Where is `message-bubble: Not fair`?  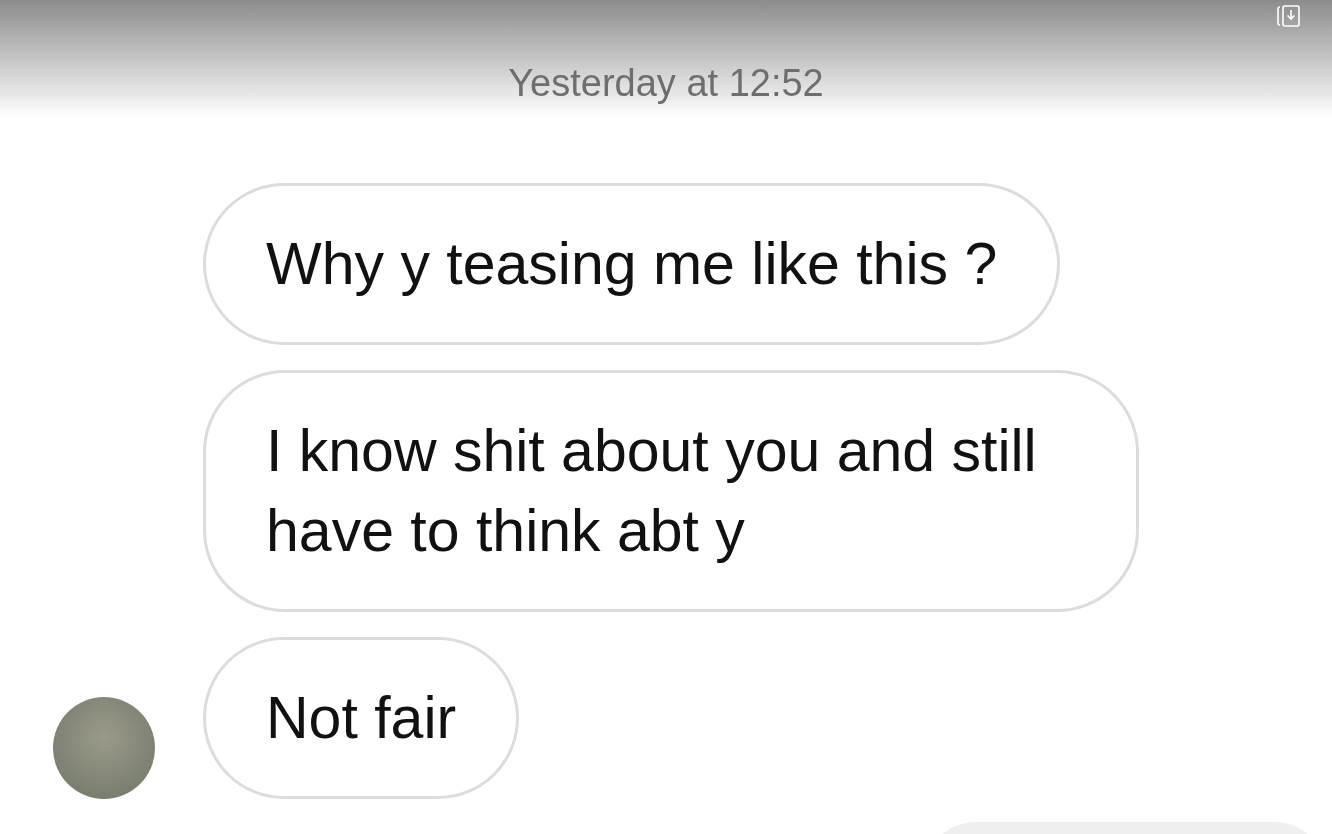 message-bubble: Not fair is located at coordinates (361, 718).